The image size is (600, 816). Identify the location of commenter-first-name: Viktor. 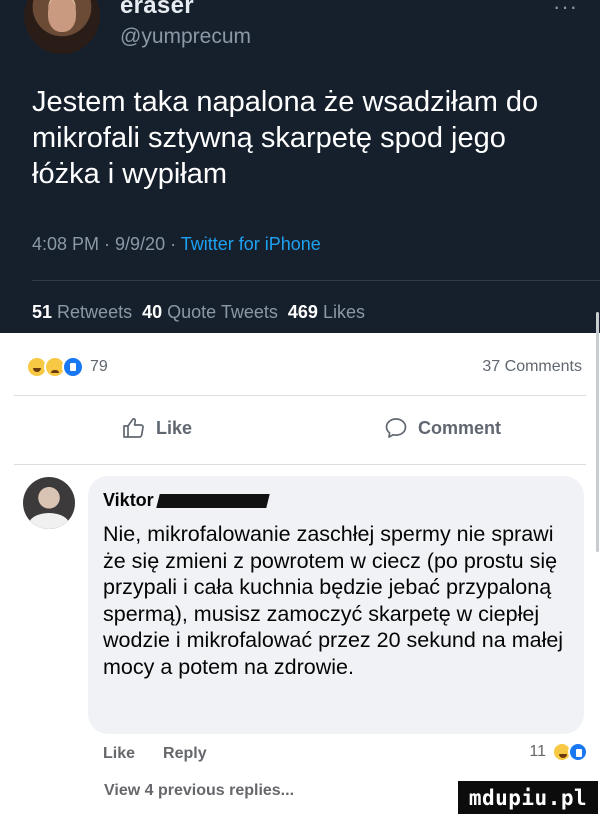
(128, 500).